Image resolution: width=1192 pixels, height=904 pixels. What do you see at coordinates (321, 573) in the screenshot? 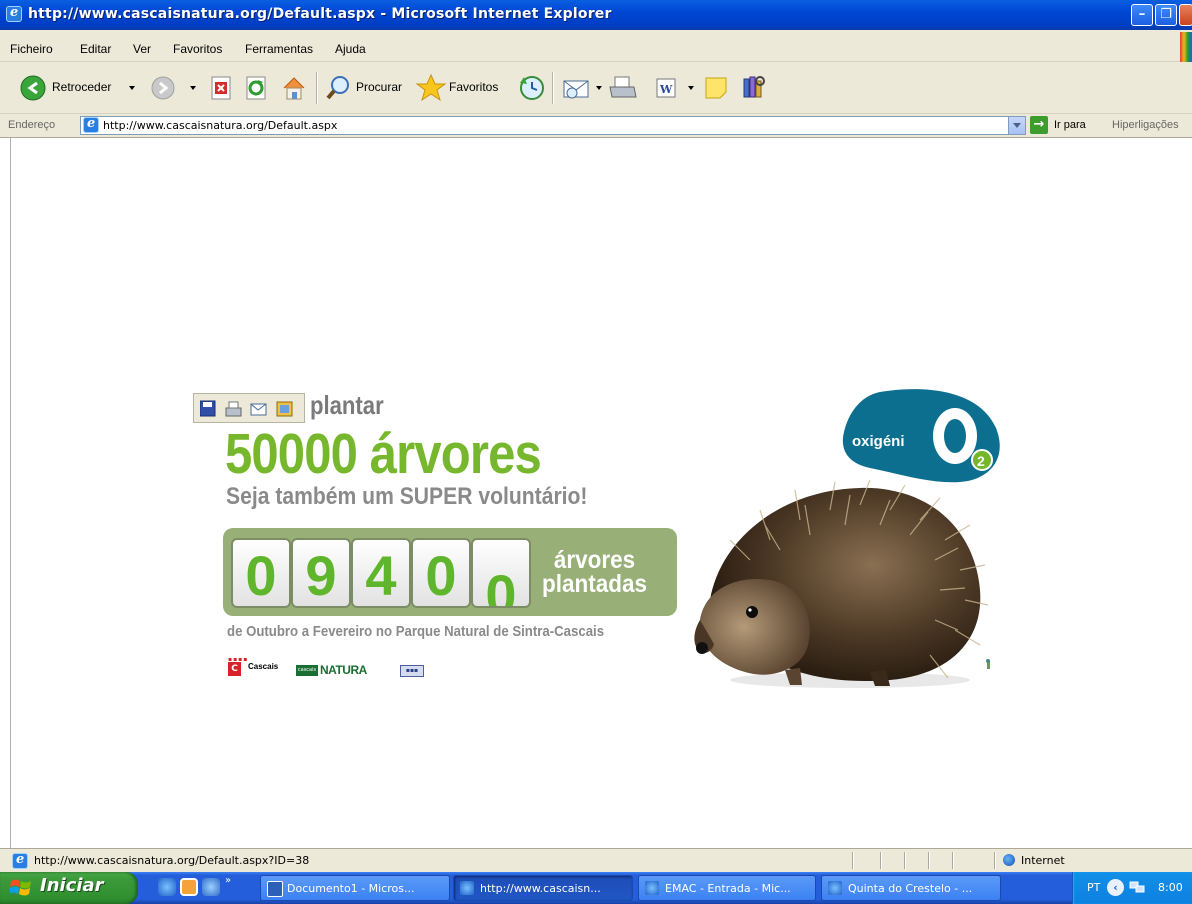
I see `counter-digit: 9` at bounding box center [321, 573].